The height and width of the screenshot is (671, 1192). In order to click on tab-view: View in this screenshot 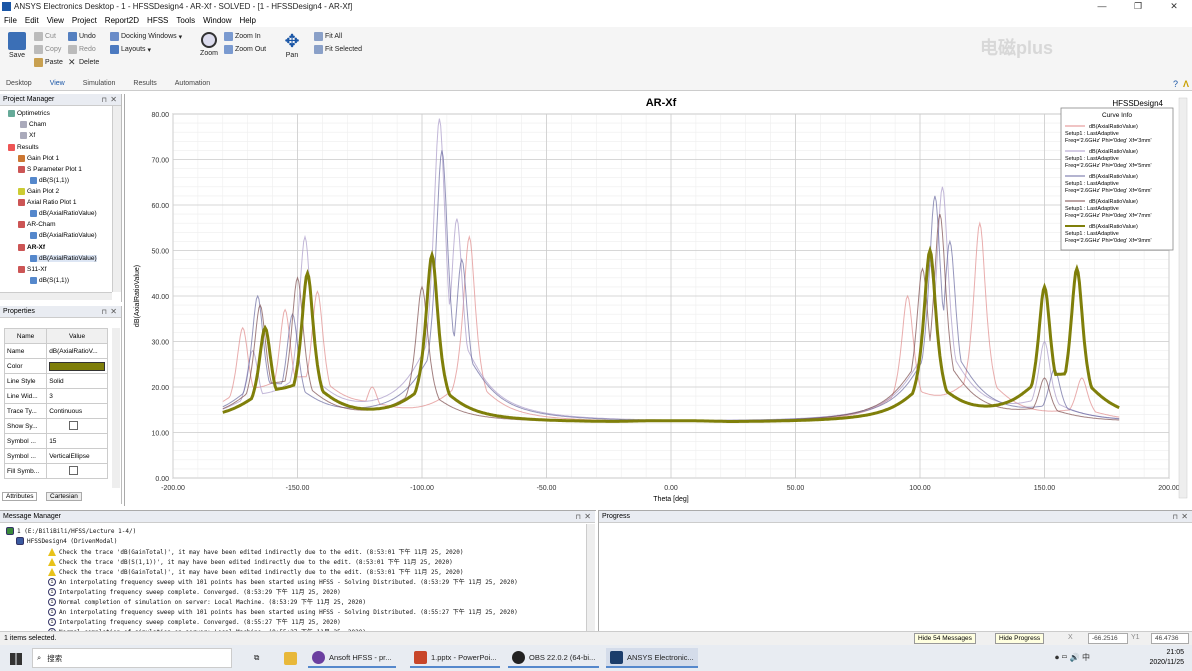, I will do `click(57, 83)`.